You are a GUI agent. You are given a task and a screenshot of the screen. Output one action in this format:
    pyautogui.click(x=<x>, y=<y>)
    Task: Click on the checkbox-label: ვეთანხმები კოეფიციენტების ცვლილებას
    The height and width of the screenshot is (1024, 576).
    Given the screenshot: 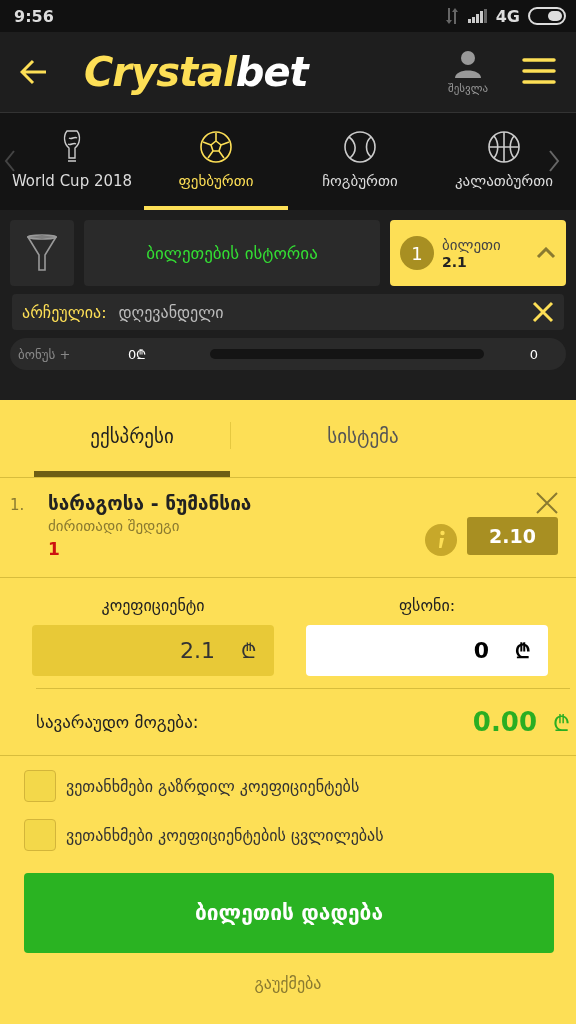 What is the action you would take?
    pyautogui.click(x=225, y=835)
    